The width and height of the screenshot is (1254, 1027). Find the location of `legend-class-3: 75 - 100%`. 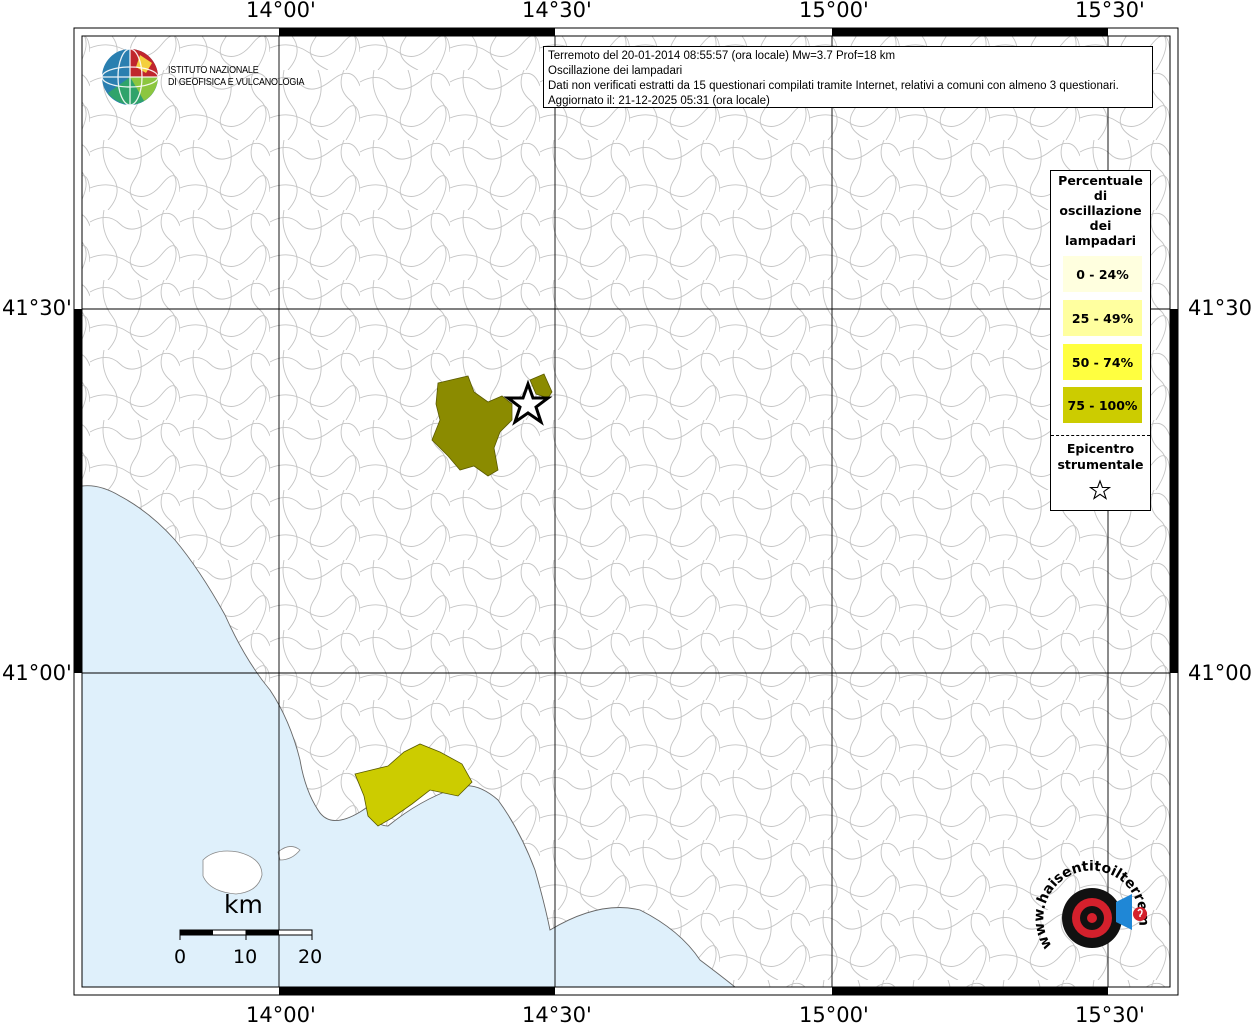

legend-class-3: 75 - 100% is located at coordinates (1102, 405).